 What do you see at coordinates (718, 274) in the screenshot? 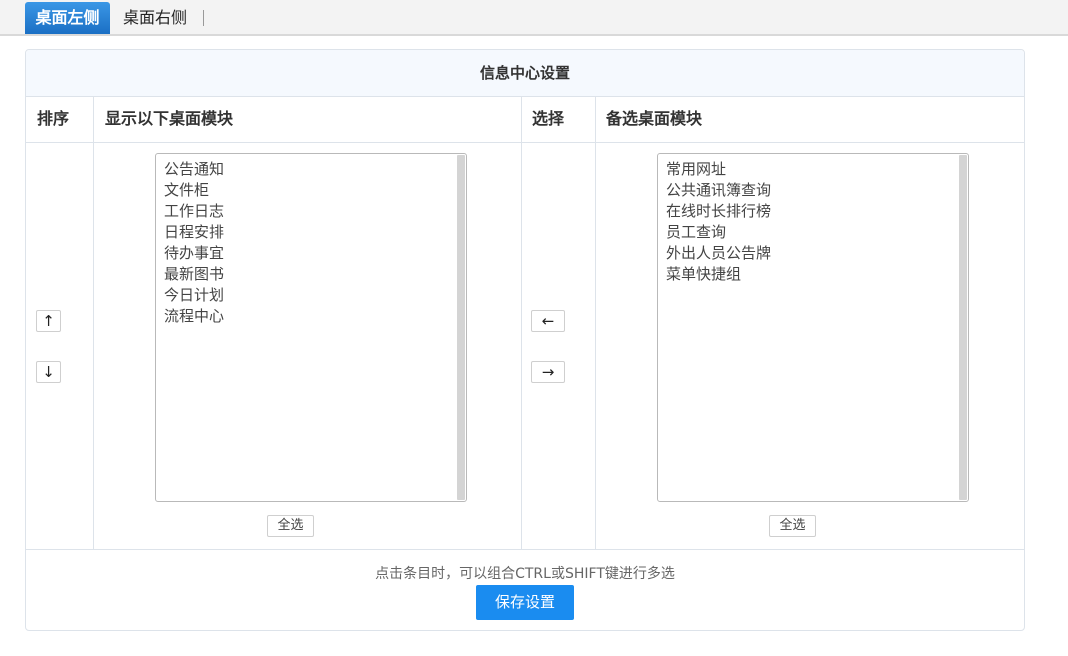
I see `list-item: 菜单快捷组` at bounding box center [718, 274].